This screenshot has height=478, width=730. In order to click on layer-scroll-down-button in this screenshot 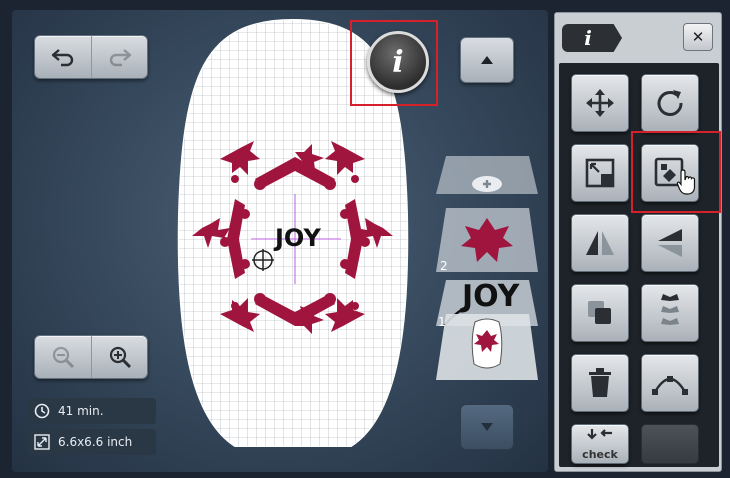, I will do `click(487, 427)`.